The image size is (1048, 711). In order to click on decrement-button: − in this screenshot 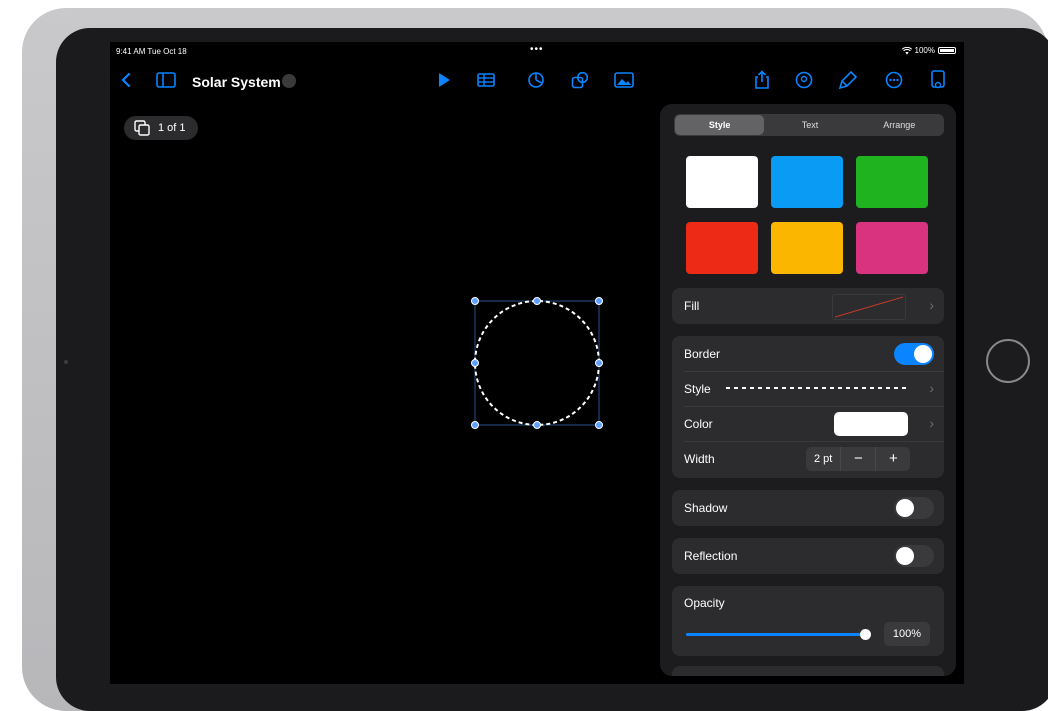, I will do `click(857, 459)`.